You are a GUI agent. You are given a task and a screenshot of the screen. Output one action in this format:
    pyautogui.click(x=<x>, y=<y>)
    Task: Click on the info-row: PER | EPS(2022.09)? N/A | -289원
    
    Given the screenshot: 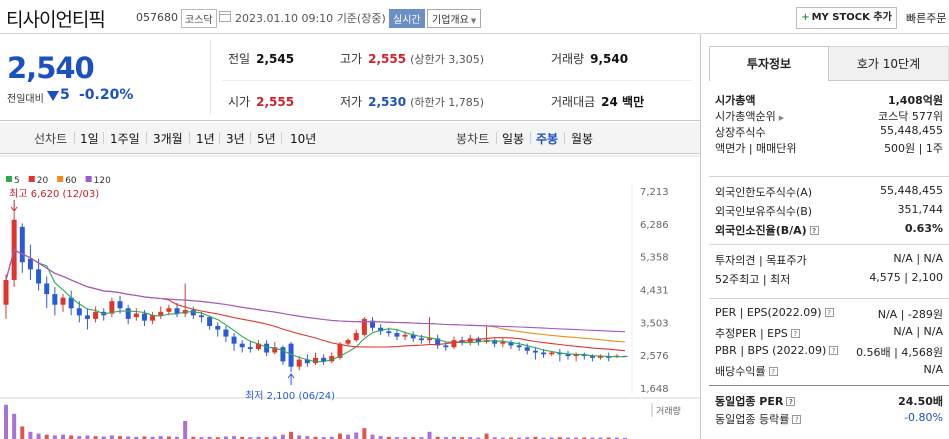 What is the action you would take?
    pyautogui.click(x=832, y=314)
    